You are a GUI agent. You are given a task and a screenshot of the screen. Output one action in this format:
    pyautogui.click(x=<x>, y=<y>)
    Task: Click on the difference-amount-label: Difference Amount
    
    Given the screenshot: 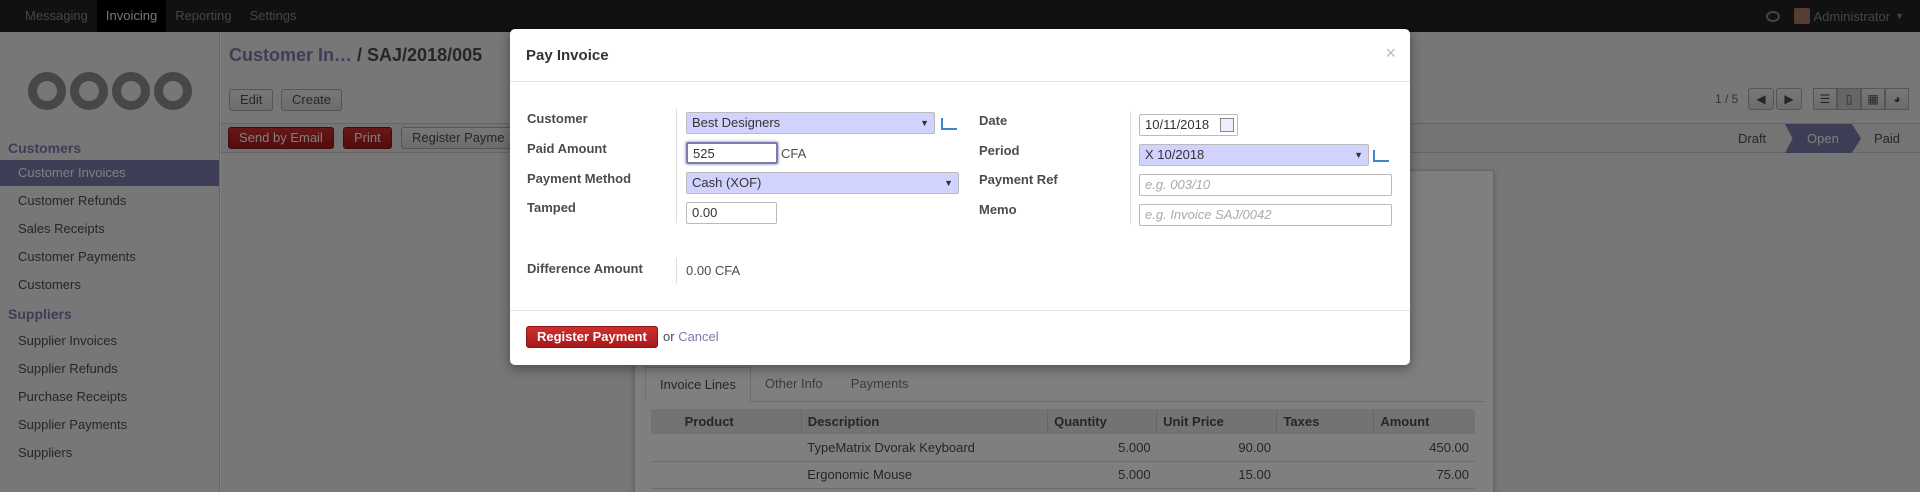 What is the action you would take?
    pyautogui.click(x=585, y=268)
    